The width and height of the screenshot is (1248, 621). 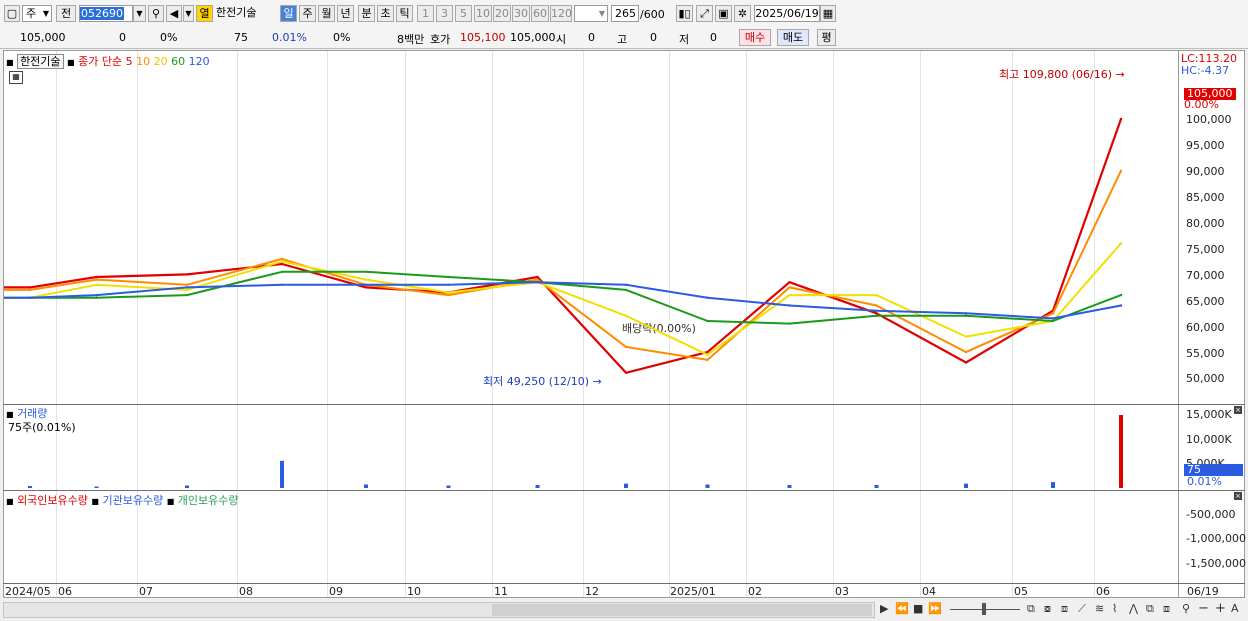 I want to click on volume-subtitle: 75주(0.01%), so click(x=42, y=427).